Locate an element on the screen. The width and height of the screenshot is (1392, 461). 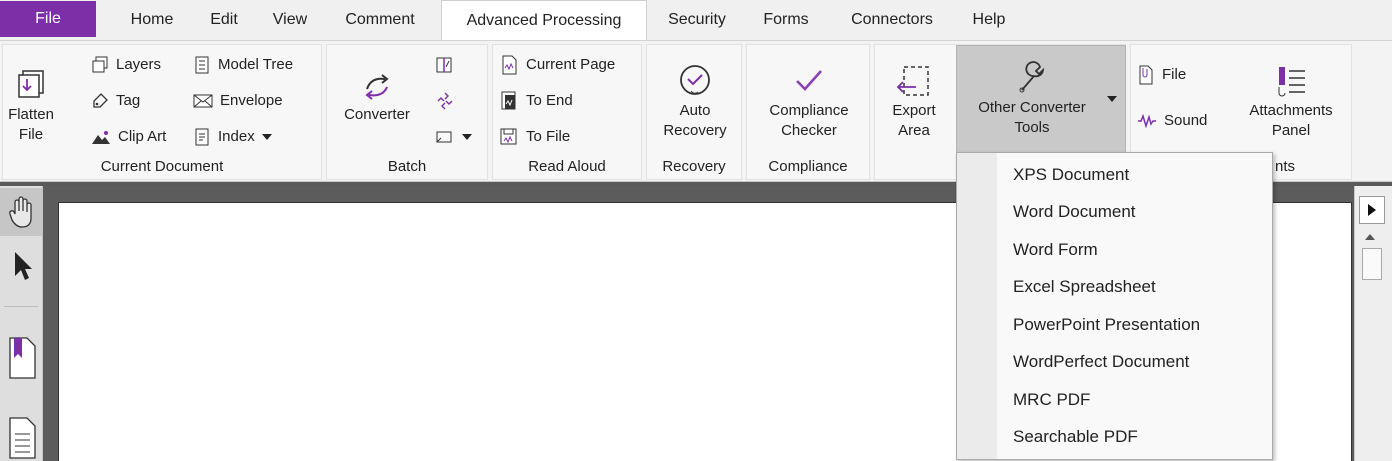
bookmarks-button is located at coordinates (21, 361).